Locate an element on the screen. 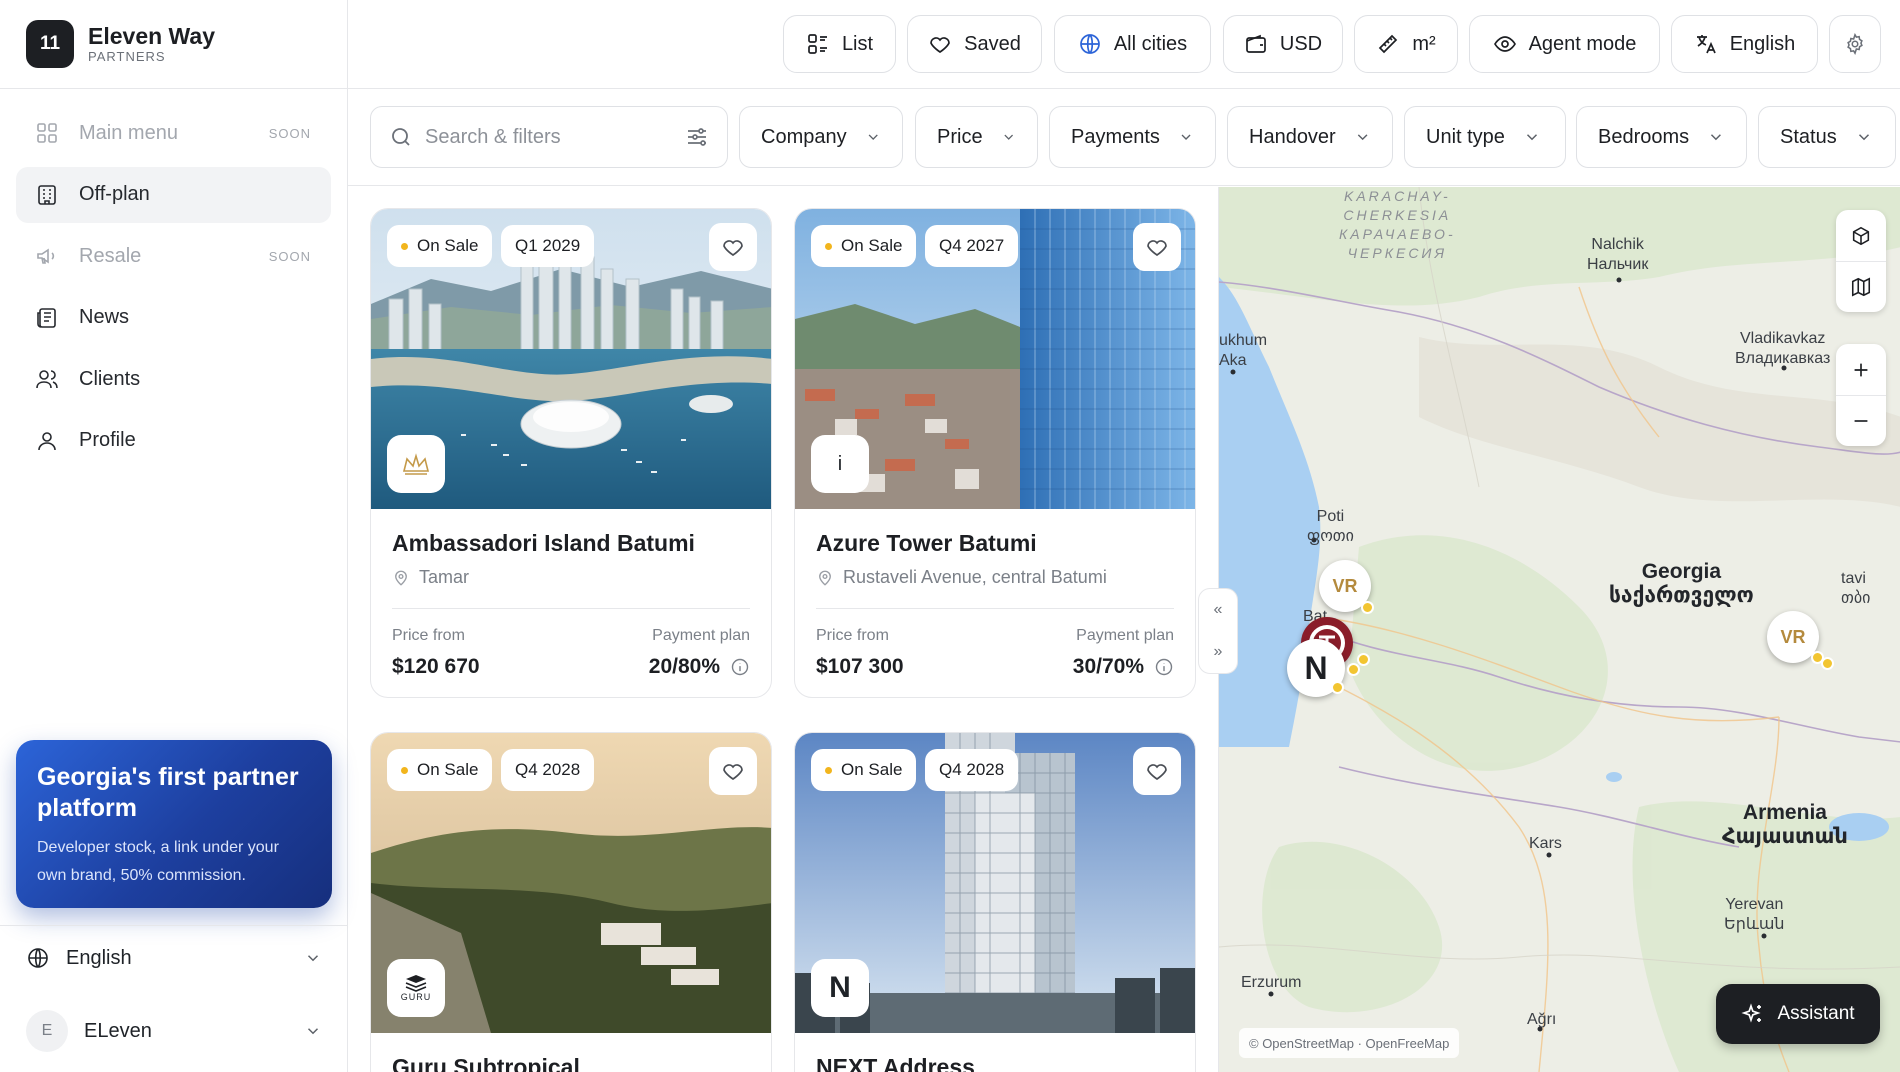 The height and width of the screenshot is (1072, 1900). settings-button is located at coordinates (1855, 44).